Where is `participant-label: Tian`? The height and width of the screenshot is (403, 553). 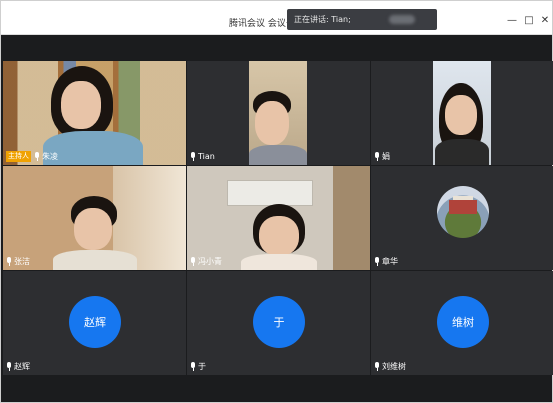
participant-label: Tian is located at coordinates (202, 156).